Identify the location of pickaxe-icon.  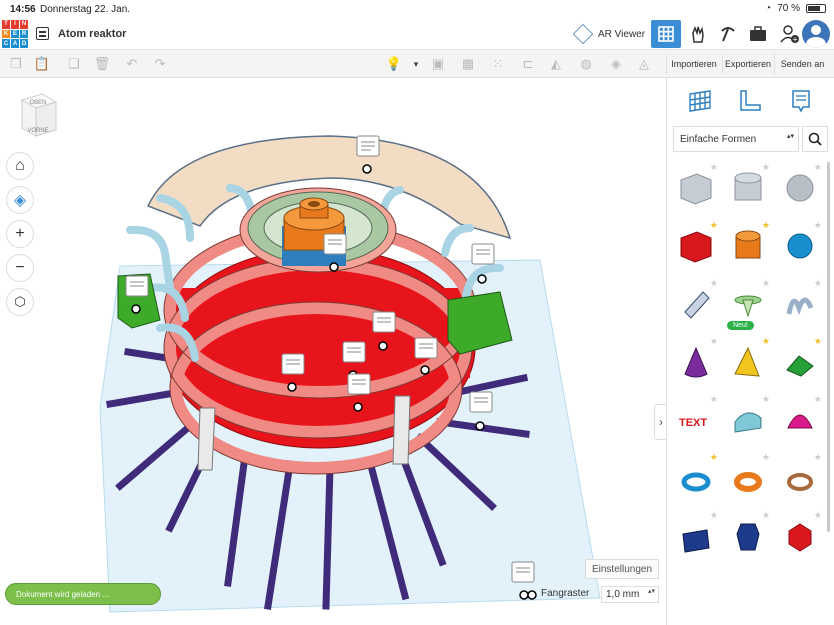
(728, 34).